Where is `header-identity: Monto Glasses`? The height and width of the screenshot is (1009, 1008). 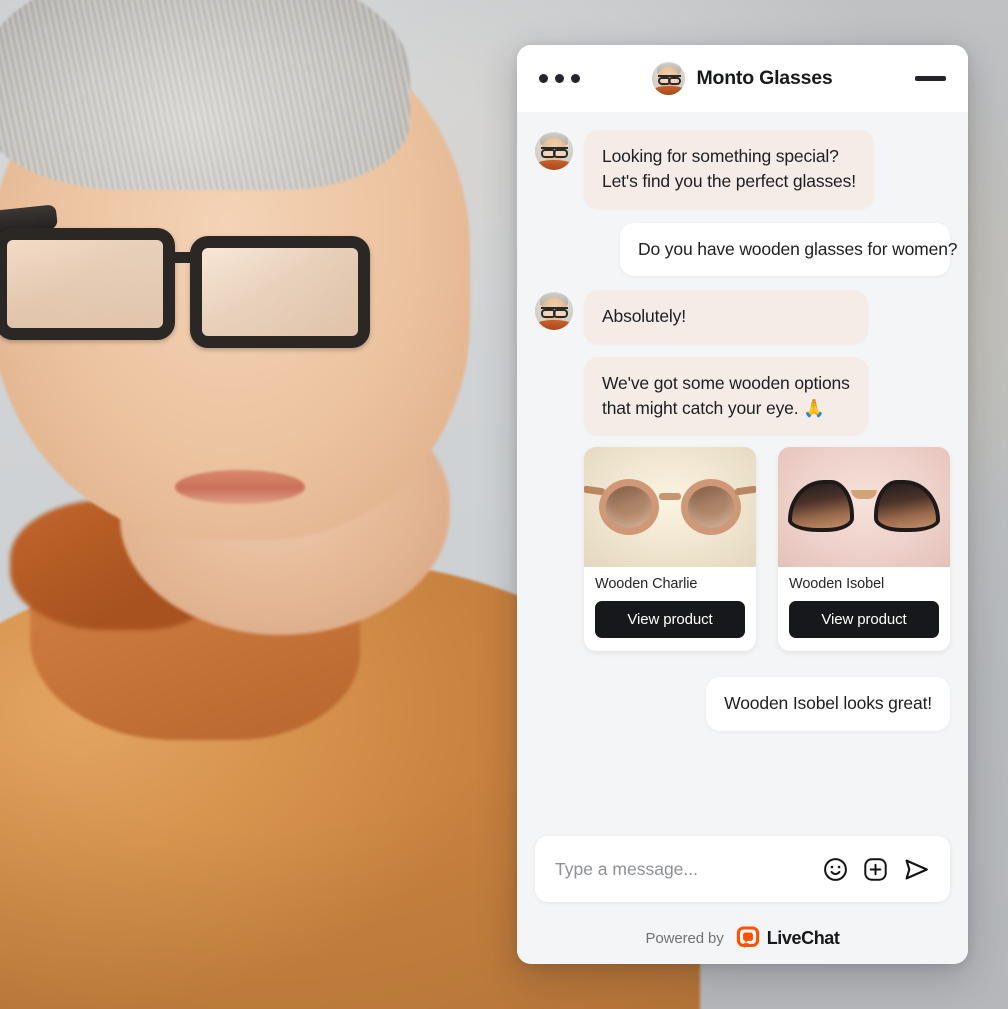
header-identity: Monto Glasses is located at coordinates (742, 78).